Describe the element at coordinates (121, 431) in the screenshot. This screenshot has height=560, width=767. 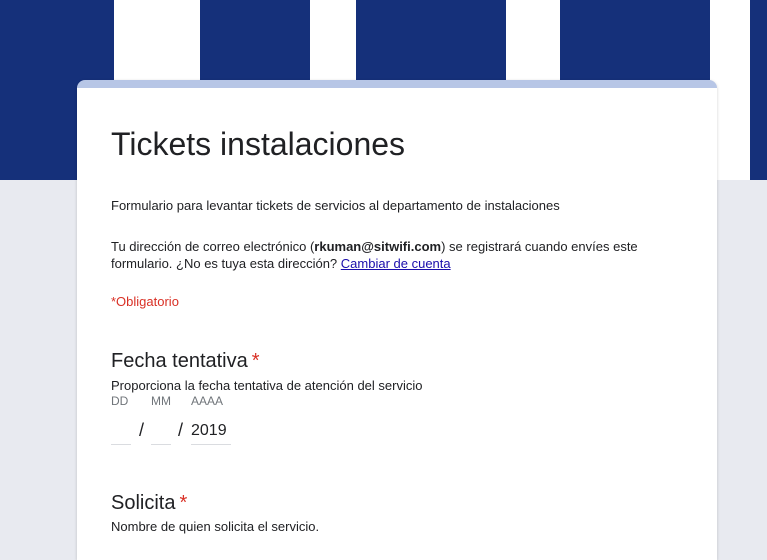
I see `day-input` at that location.